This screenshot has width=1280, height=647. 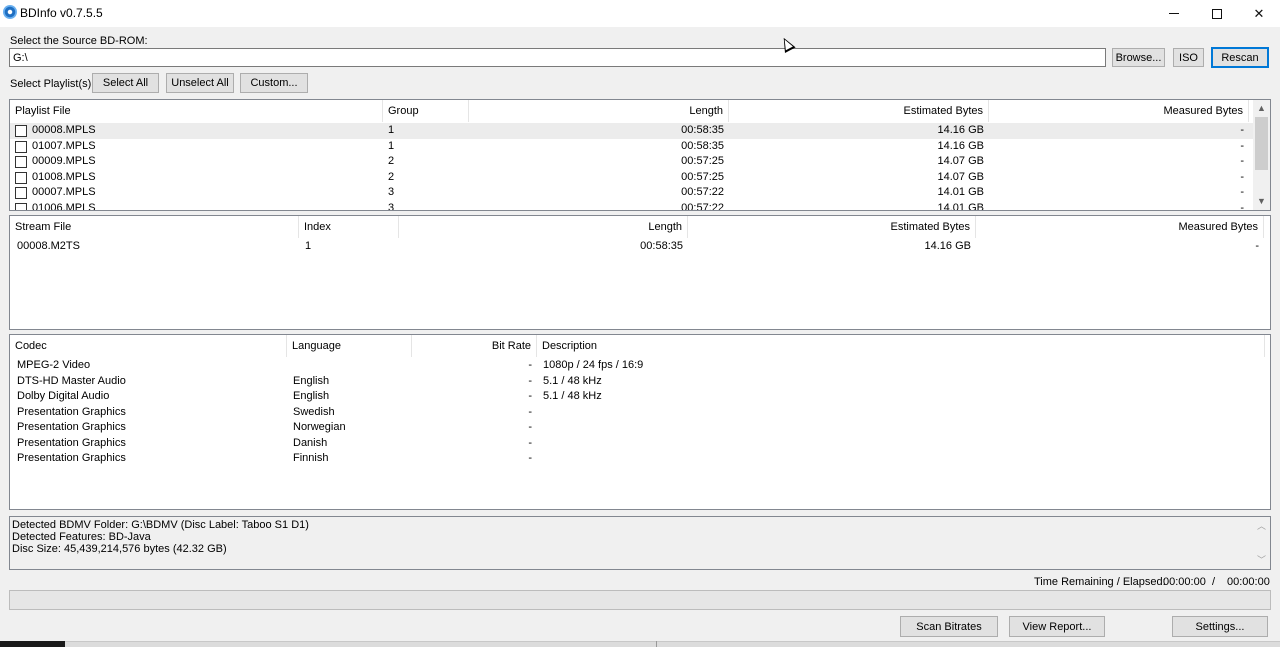 What do you see at coordinates (702, 161) in the screenshot?
I see `playlist-length: 00:57:25` at bounding box center [702, 161].